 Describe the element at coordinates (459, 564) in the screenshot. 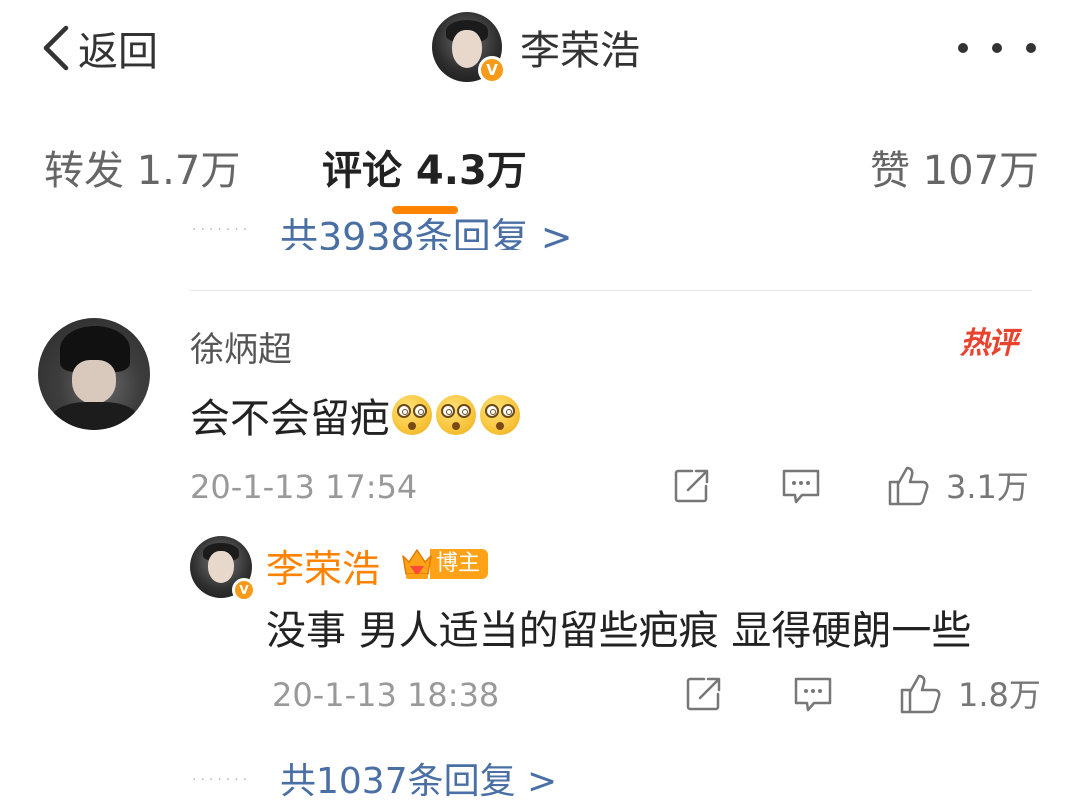

I see `blogger-label: 博主` at that location.